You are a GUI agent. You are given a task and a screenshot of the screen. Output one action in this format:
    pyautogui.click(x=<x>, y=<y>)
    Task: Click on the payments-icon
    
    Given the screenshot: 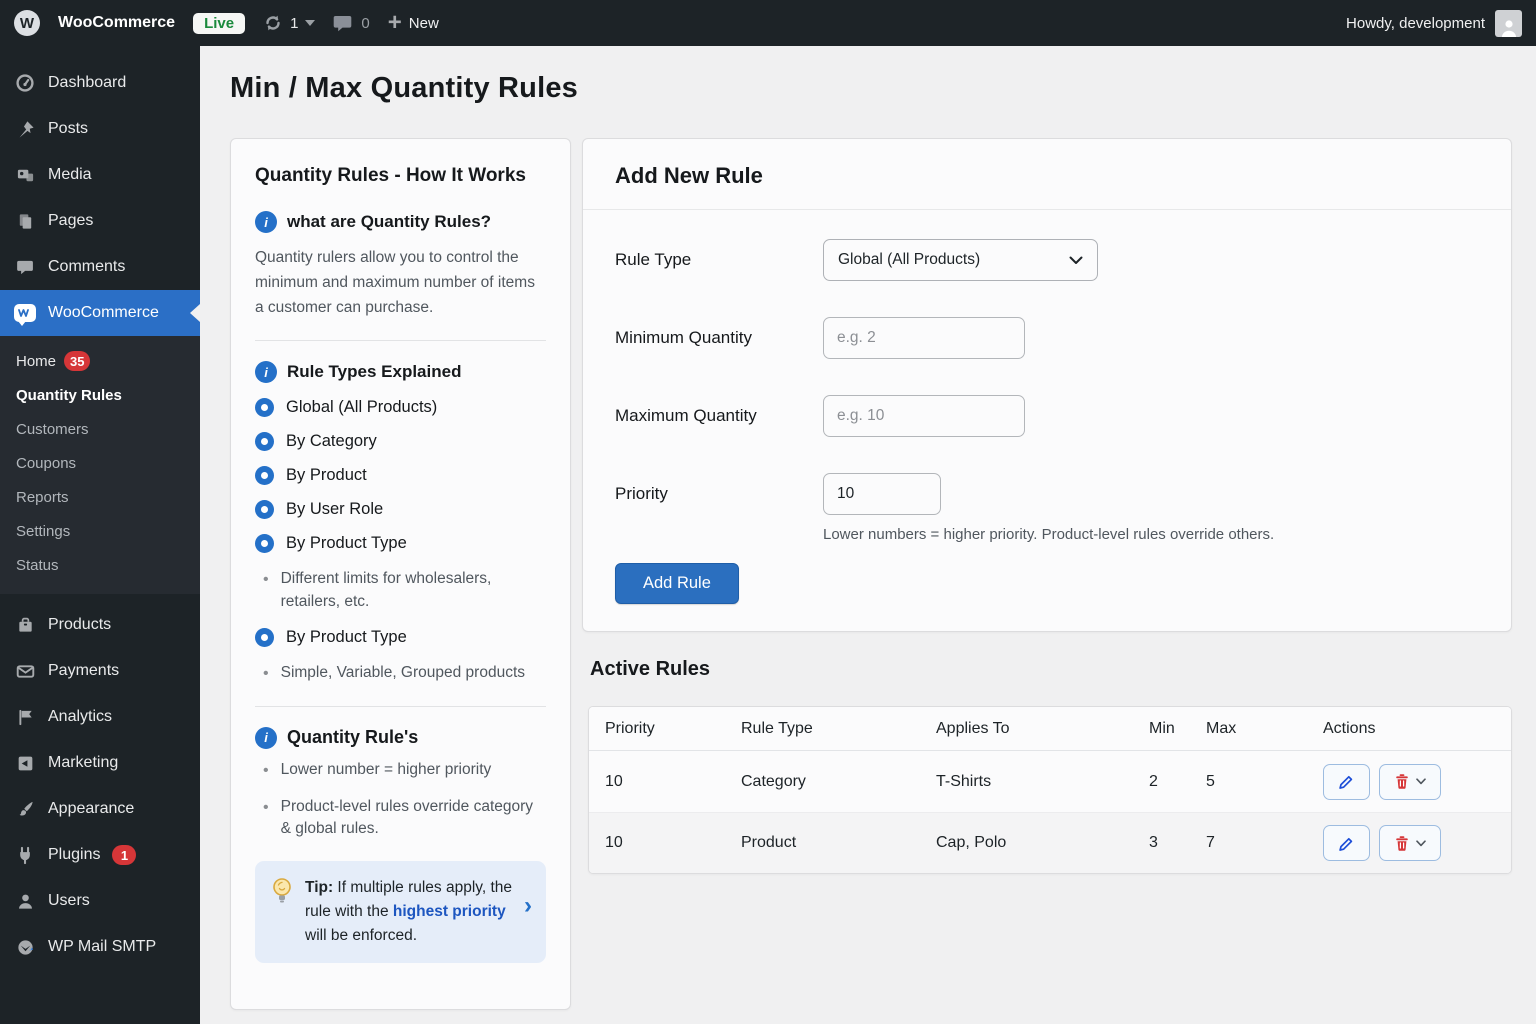 What is the action you would take?
    pyautogui.click(x=25, y=671)
    